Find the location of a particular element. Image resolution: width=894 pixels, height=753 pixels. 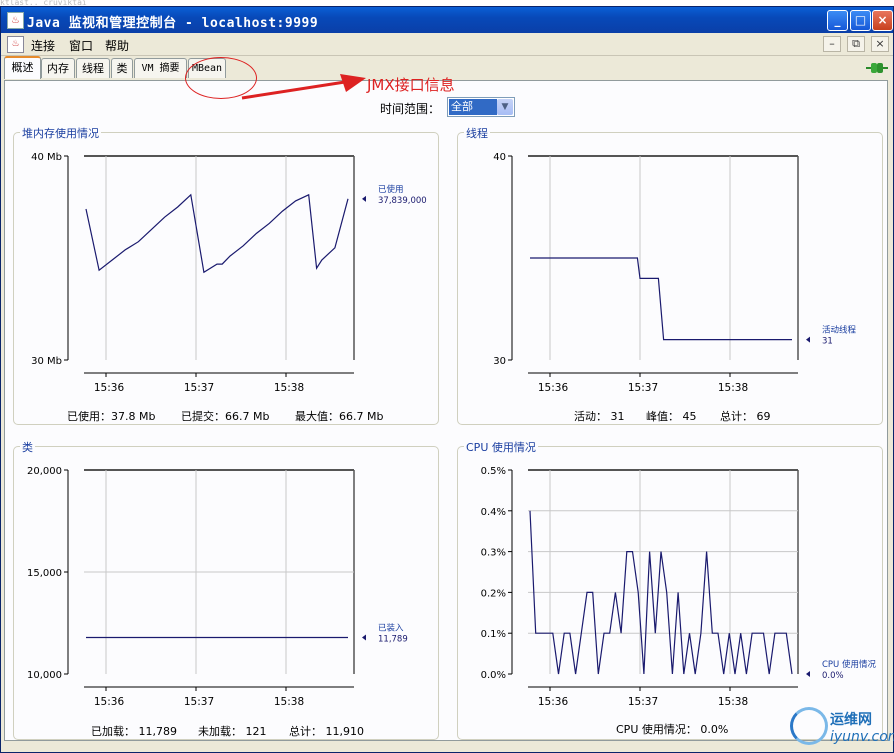

watermark-logo-icon is located at coordinates (809, 726).